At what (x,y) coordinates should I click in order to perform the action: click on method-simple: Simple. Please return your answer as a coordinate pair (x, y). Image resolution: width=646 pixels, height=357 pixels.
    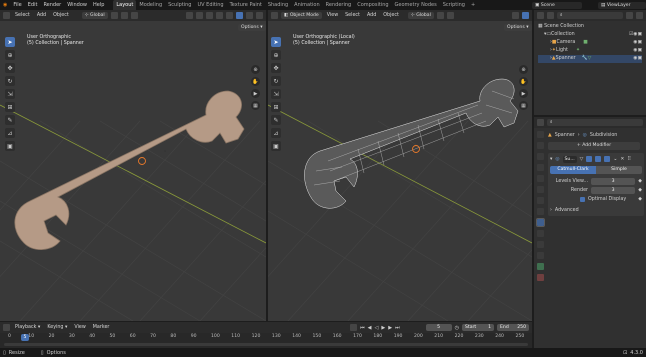
    Looking at the image, I should click on (619, 170).